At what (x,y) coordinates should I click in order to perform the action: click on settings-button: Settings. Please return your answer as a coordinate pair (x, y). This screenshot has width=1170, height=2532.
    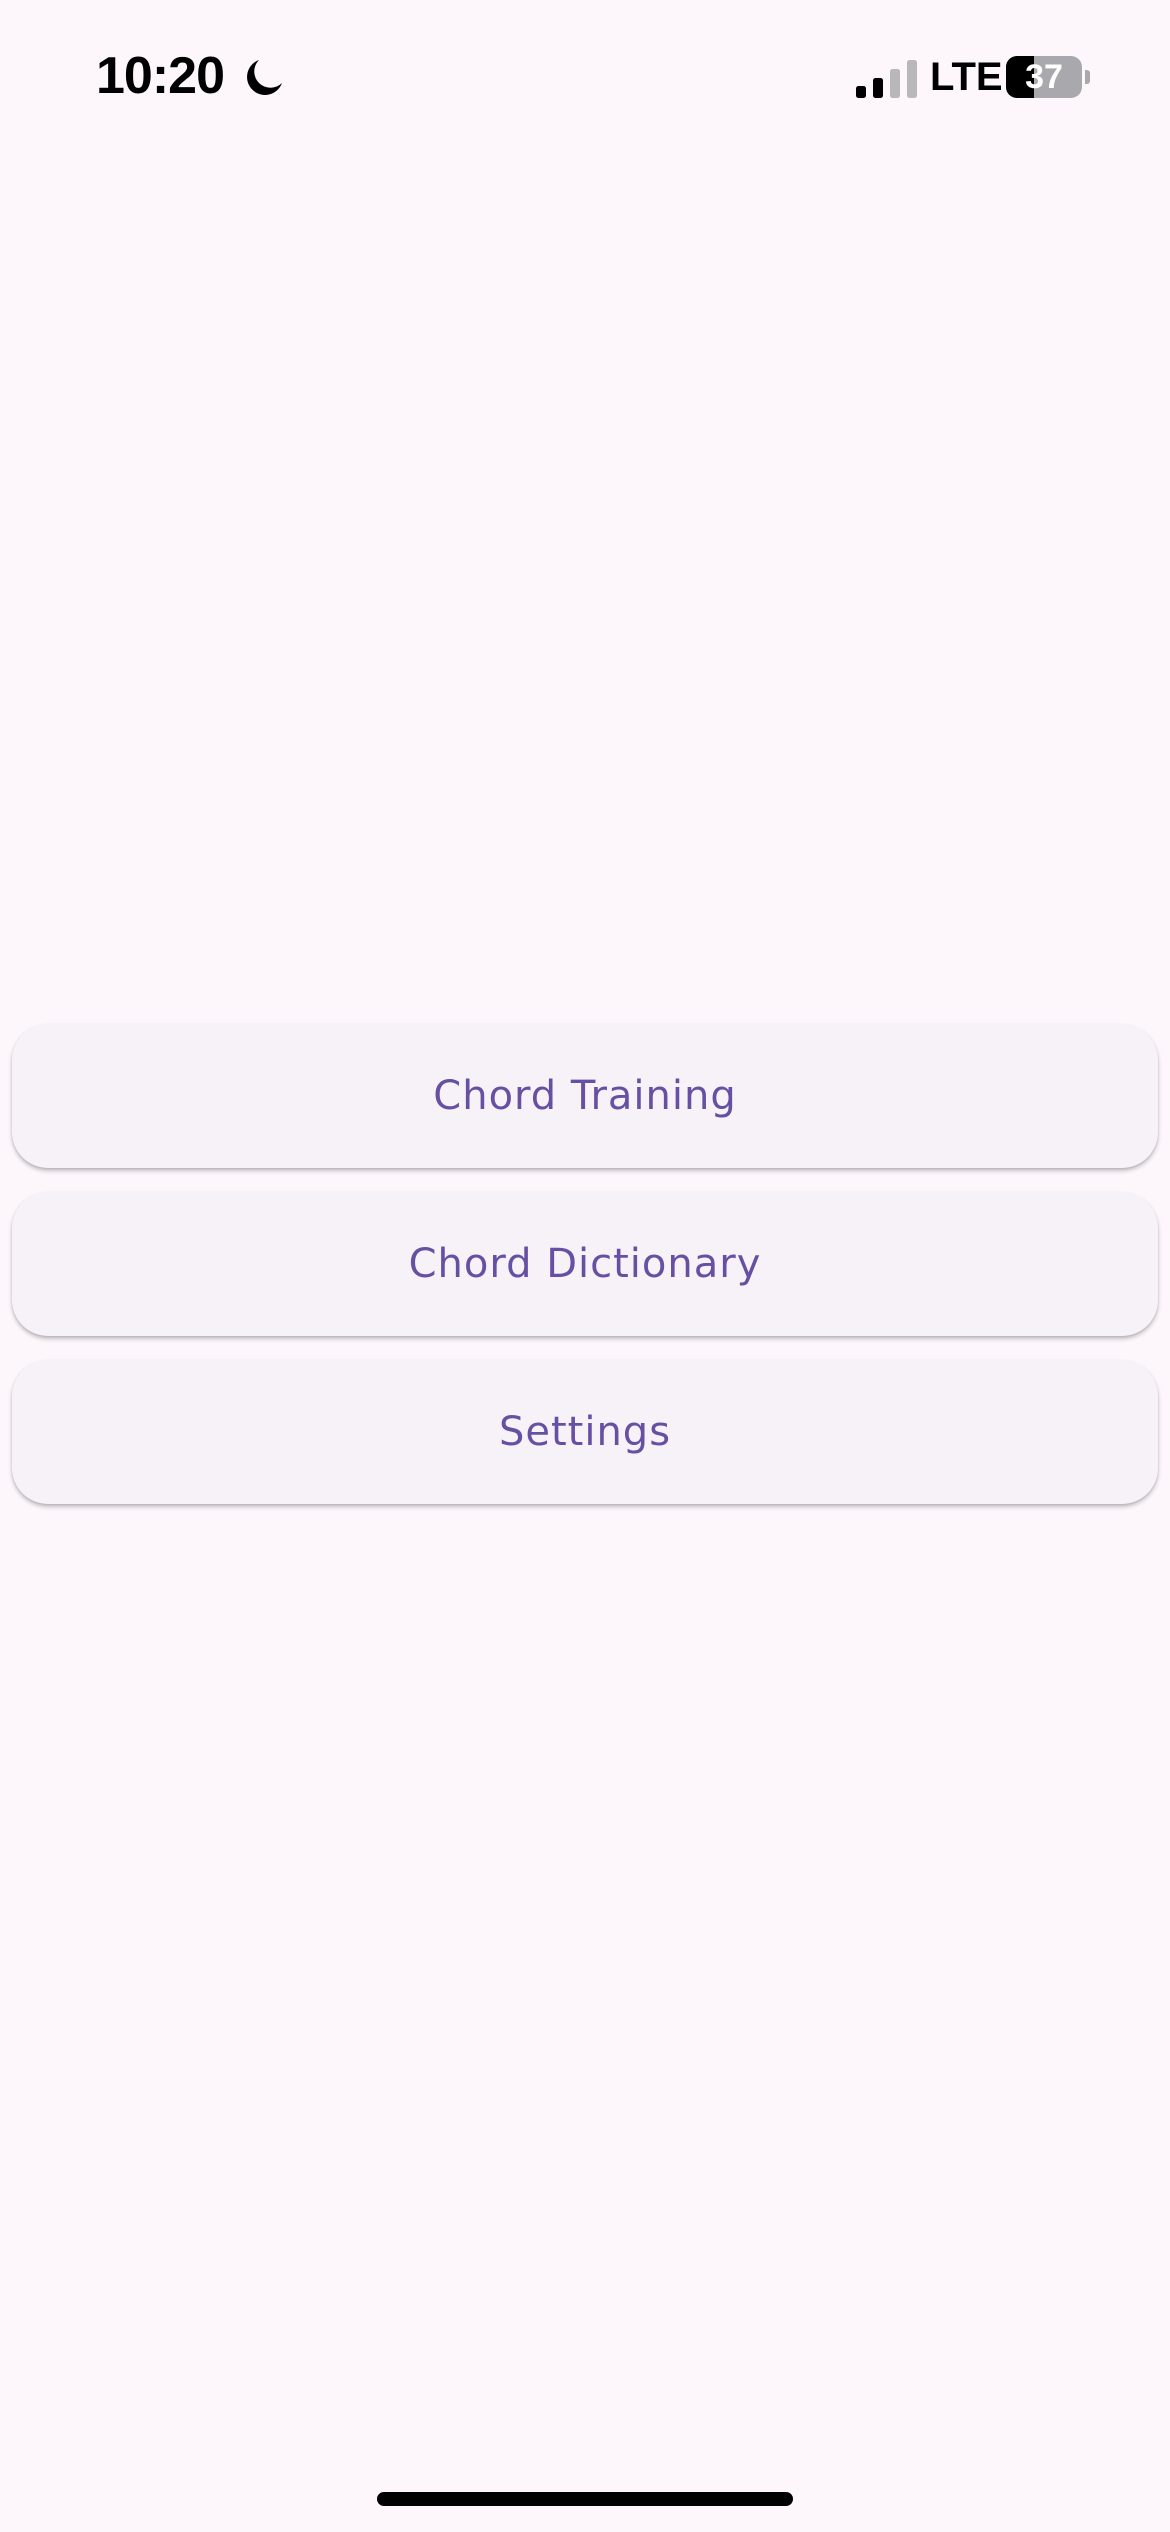
    Looking at the image, I should click on (585, 1432).